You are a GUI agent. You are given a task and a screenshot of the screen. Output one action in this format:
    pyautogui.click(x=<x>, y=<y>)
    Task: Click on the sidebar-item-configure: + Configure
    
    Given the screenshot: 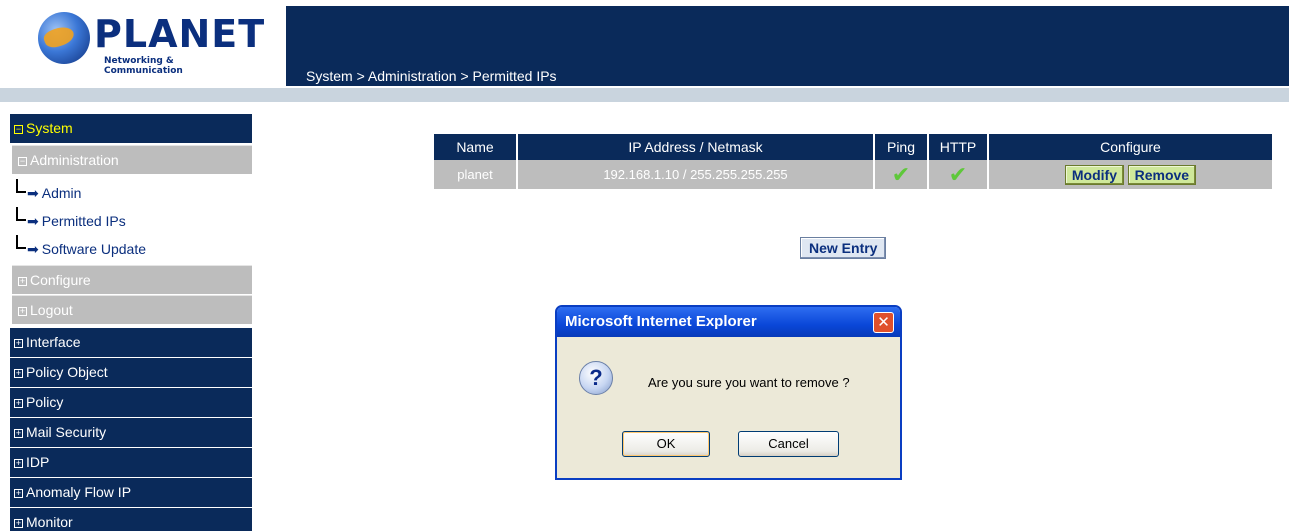 What is the action you would take?
    pyautogui.click(x=132, y=279)
    